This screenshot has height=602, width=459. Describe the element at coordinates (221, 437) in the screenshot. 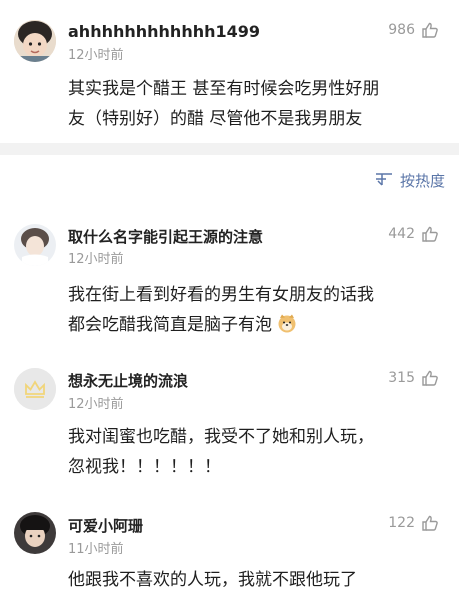

I see `comment-text-line: 我对闺蜜也吃醋，我受不了她和别人玩，` at that location.